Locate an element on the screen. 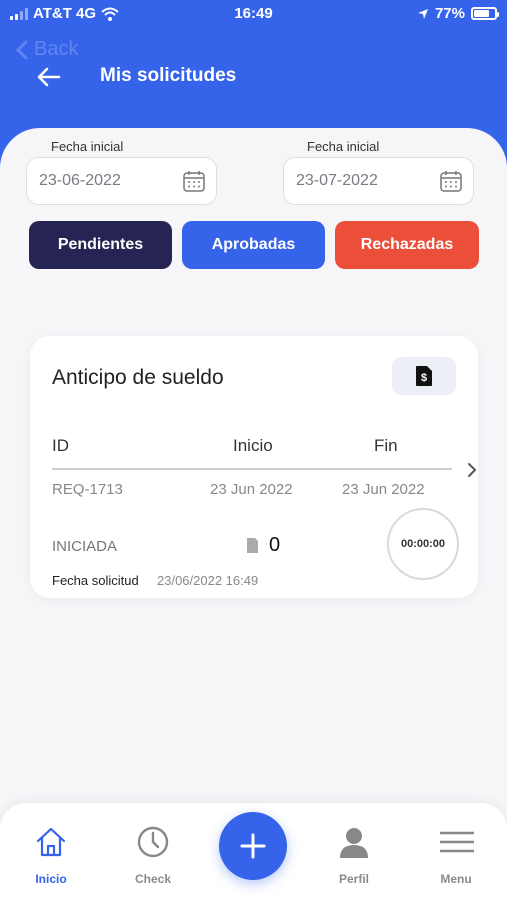  end-date-value: 23-07-2022 is located at coordinates (337, 180).